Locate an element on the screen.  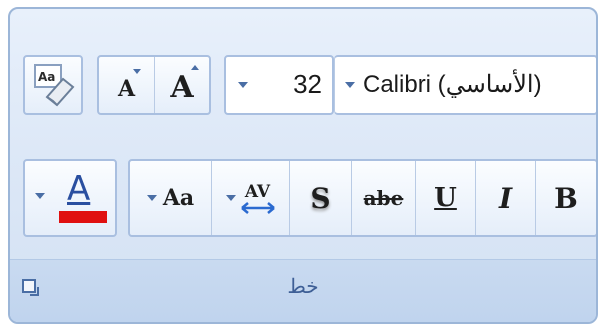
spacing-glyph-stack: AV is located at coordinates (258, 198).